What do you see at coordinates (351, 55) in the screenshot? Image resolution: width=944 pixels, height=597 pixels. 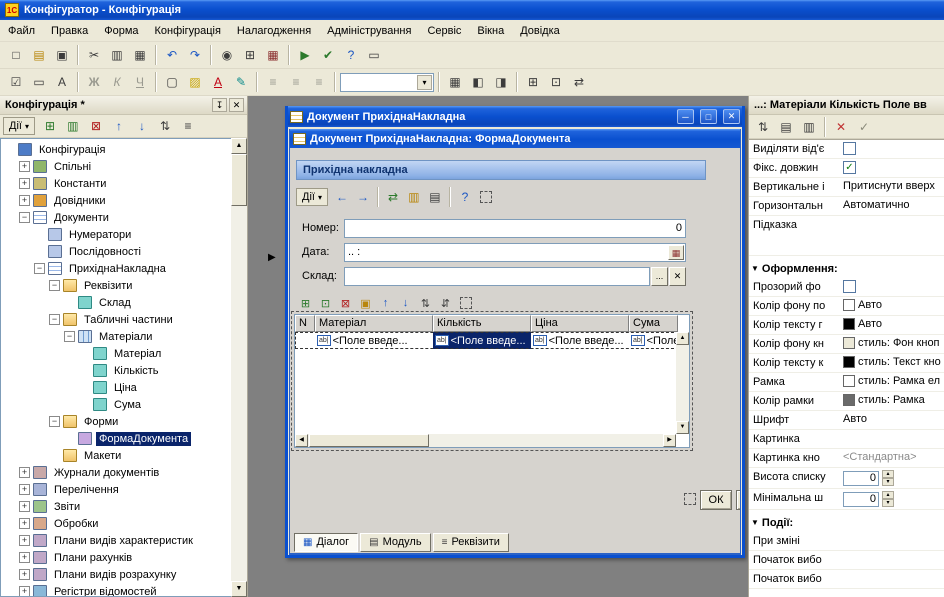 I see `help-icon: ?` at bounding box center [351, 55].